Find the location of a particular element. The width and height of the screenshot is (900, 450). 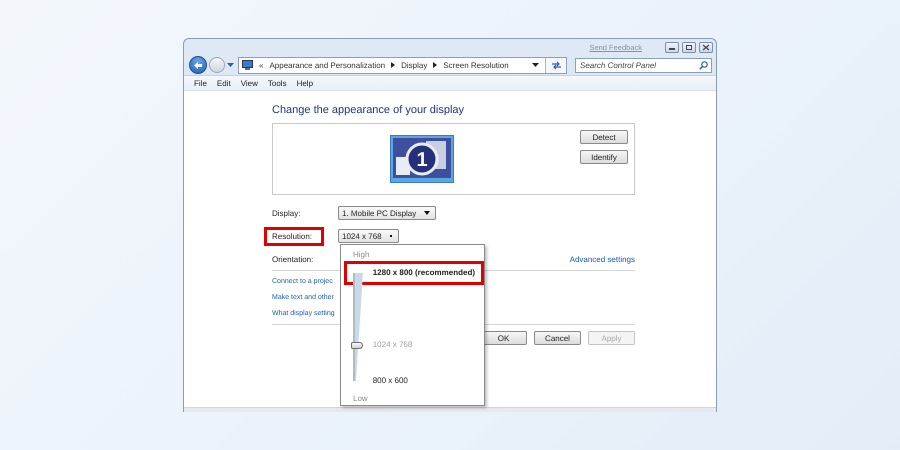

minimize-button is located at coordinates (672, 47).